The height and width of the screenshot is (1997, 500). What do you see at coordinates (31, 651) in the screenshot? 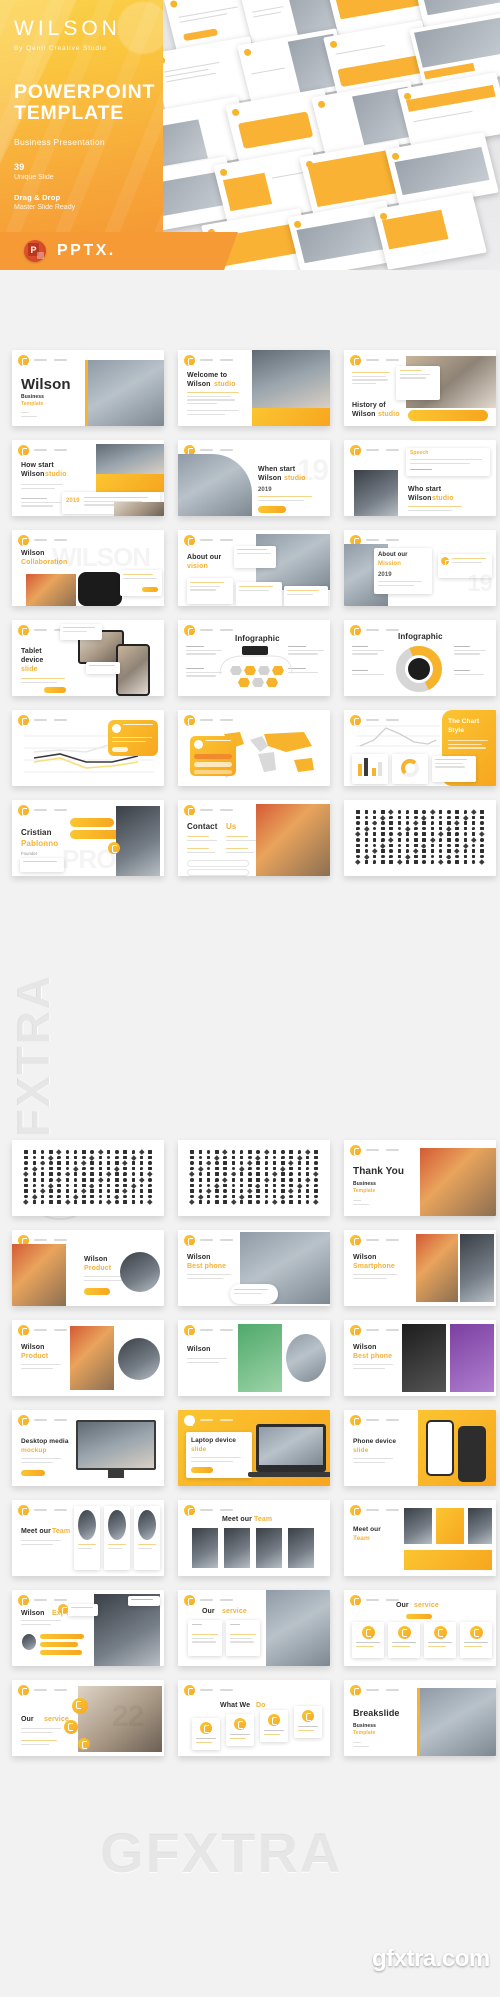
I see `slide-title: Tablet` at bounding box center [31, 651].